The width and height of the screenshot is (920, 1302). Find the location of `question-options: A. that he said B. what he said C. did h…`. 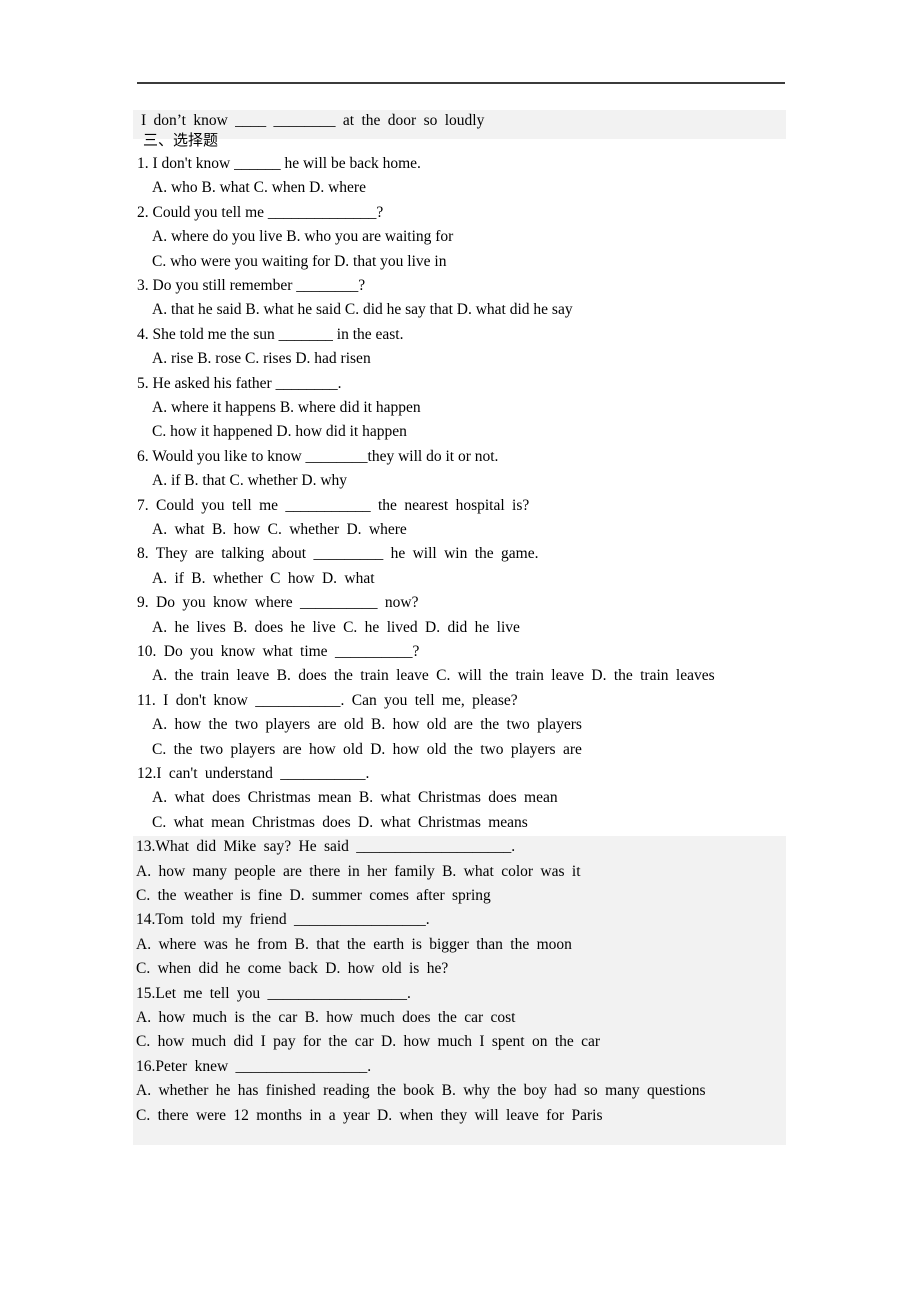

question-options: A. that he said B. what he said C. did h… is located at coordinates (362, 310).